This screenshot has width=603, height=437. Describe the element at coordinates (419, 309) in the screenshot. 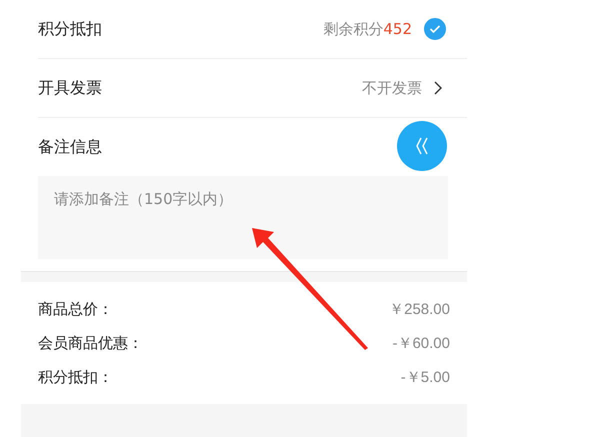

I see `summary-value: ￥258.00` at that location.